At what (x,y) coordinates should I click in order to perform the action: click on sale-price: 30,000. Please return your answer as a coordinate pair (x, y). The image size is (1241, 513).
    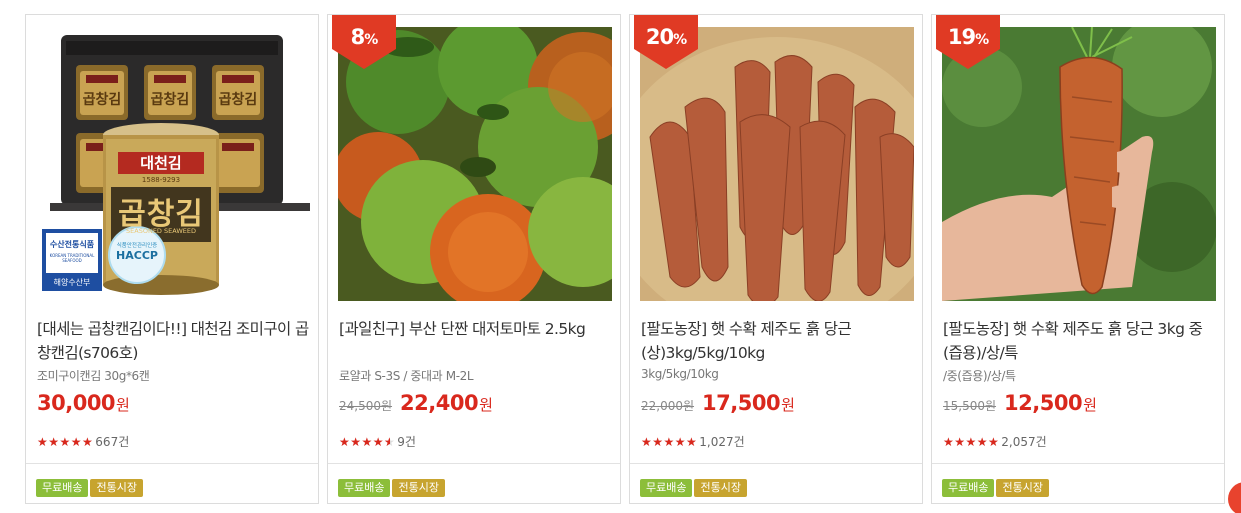
    Looking at the image, I should click on (76, 403).